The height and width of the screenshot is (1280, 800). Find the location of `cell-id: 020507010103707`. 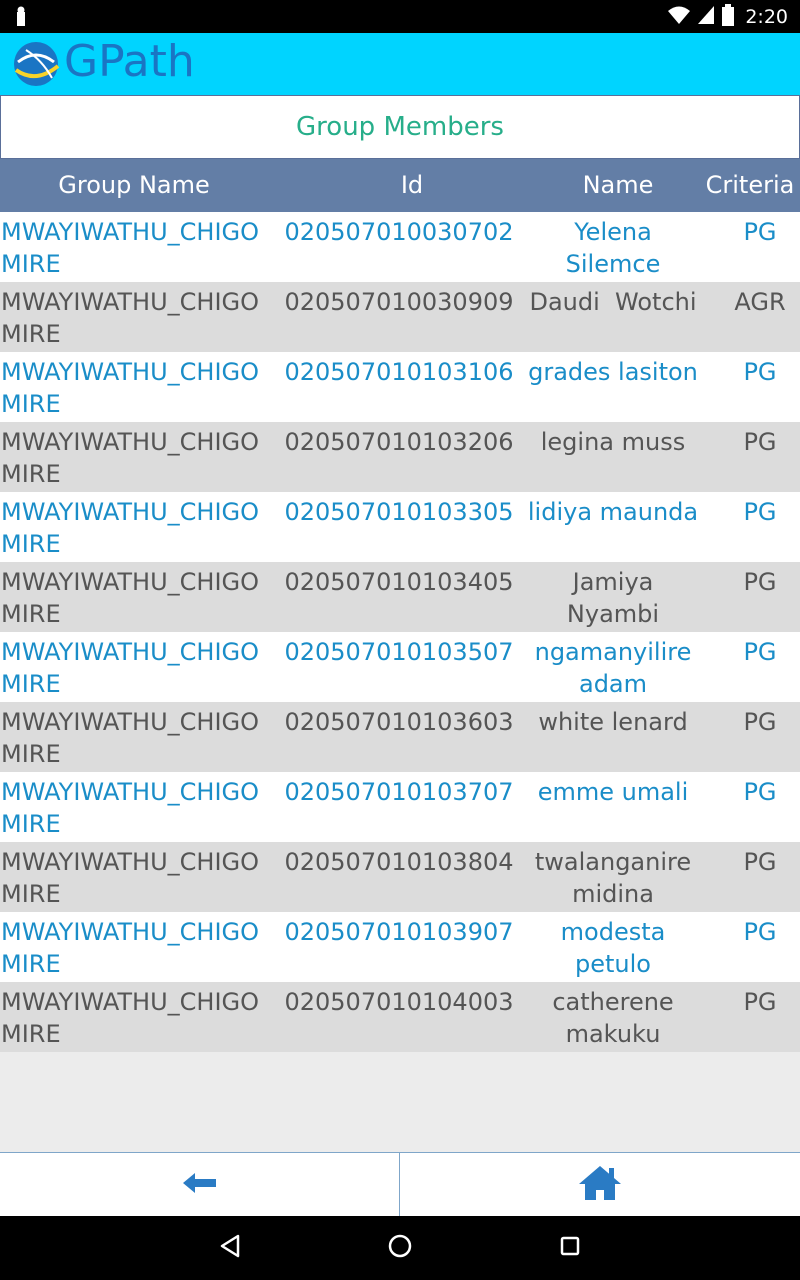

cell-id: 020507010103707 is located at coordinates (399, 792).